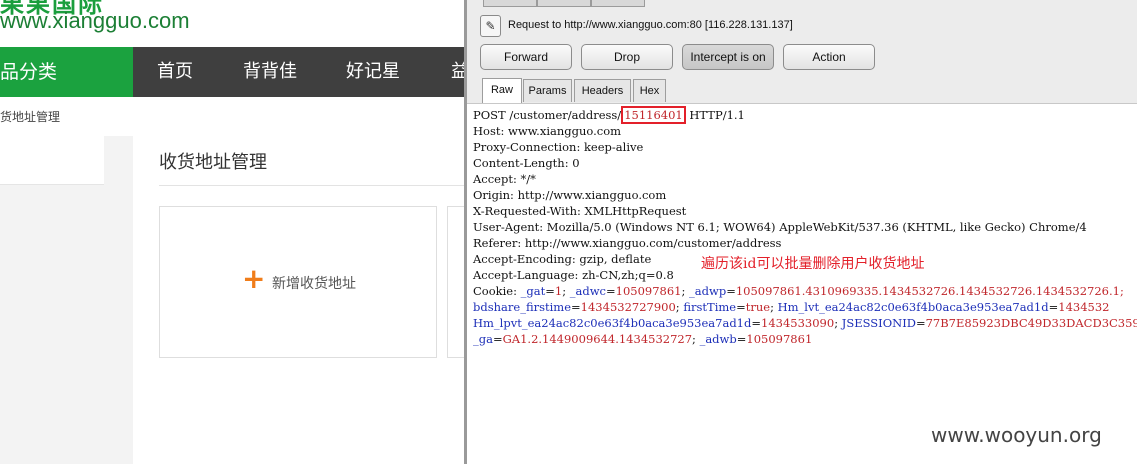 This screenshot has width=1137, height=464. I want to click on drop-button: Drop, so click(627, 57).